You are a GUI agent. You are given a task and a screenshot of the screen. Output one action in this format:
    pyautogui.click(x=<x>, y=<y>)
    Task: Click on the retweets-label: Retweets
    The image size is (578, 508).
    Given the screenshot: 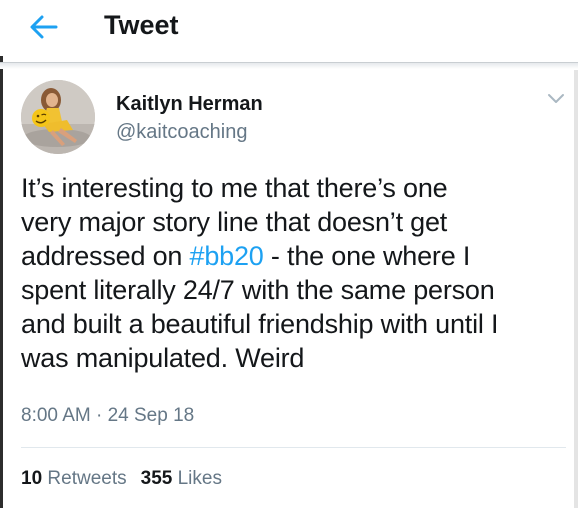 What is the action you would take?
    pyautogui.click(x=87, y=478)
    